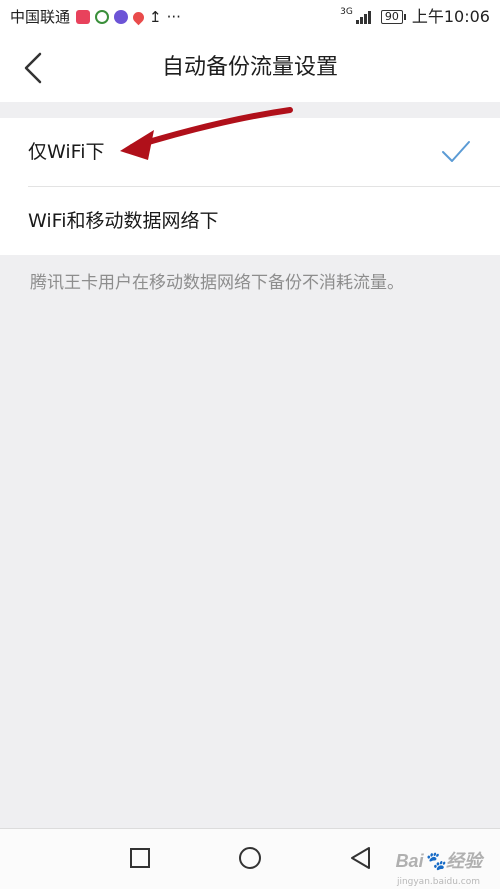 Image resolution: width=500 pixels, height=889 pixels. What do you see at coordinates (102, 17) in the screenshot?
I see `sync-icon` at bounding box center [102, 17].